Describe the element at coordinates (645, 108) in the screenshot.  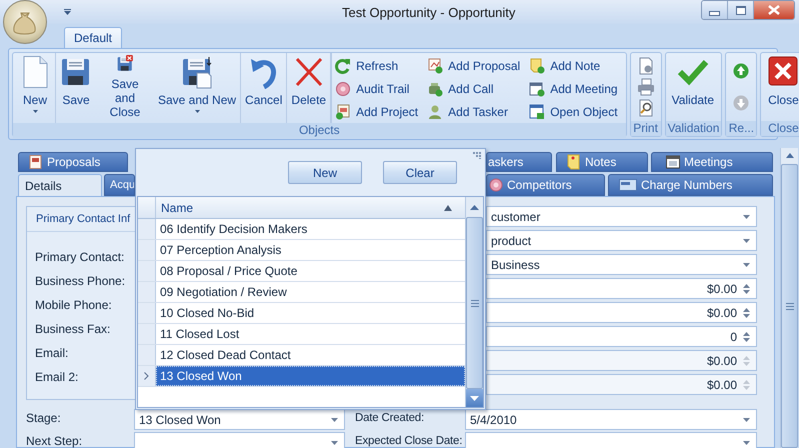
I see `magnifier-page-icon` at that location.